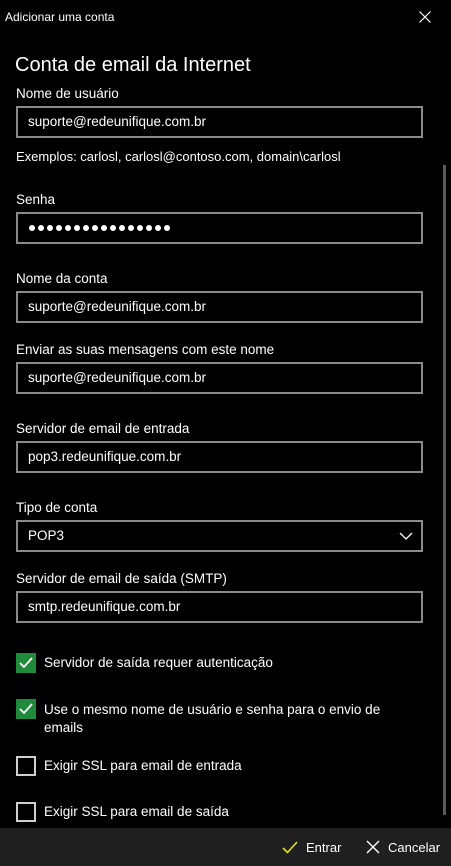 This screenshot has width=451, height=866. What do you see at coordinates (136, 811) in the screenshot?
I see `ssl-outgoing-label: Exigir SSL para email de saída` at bounding box center [136, 811].